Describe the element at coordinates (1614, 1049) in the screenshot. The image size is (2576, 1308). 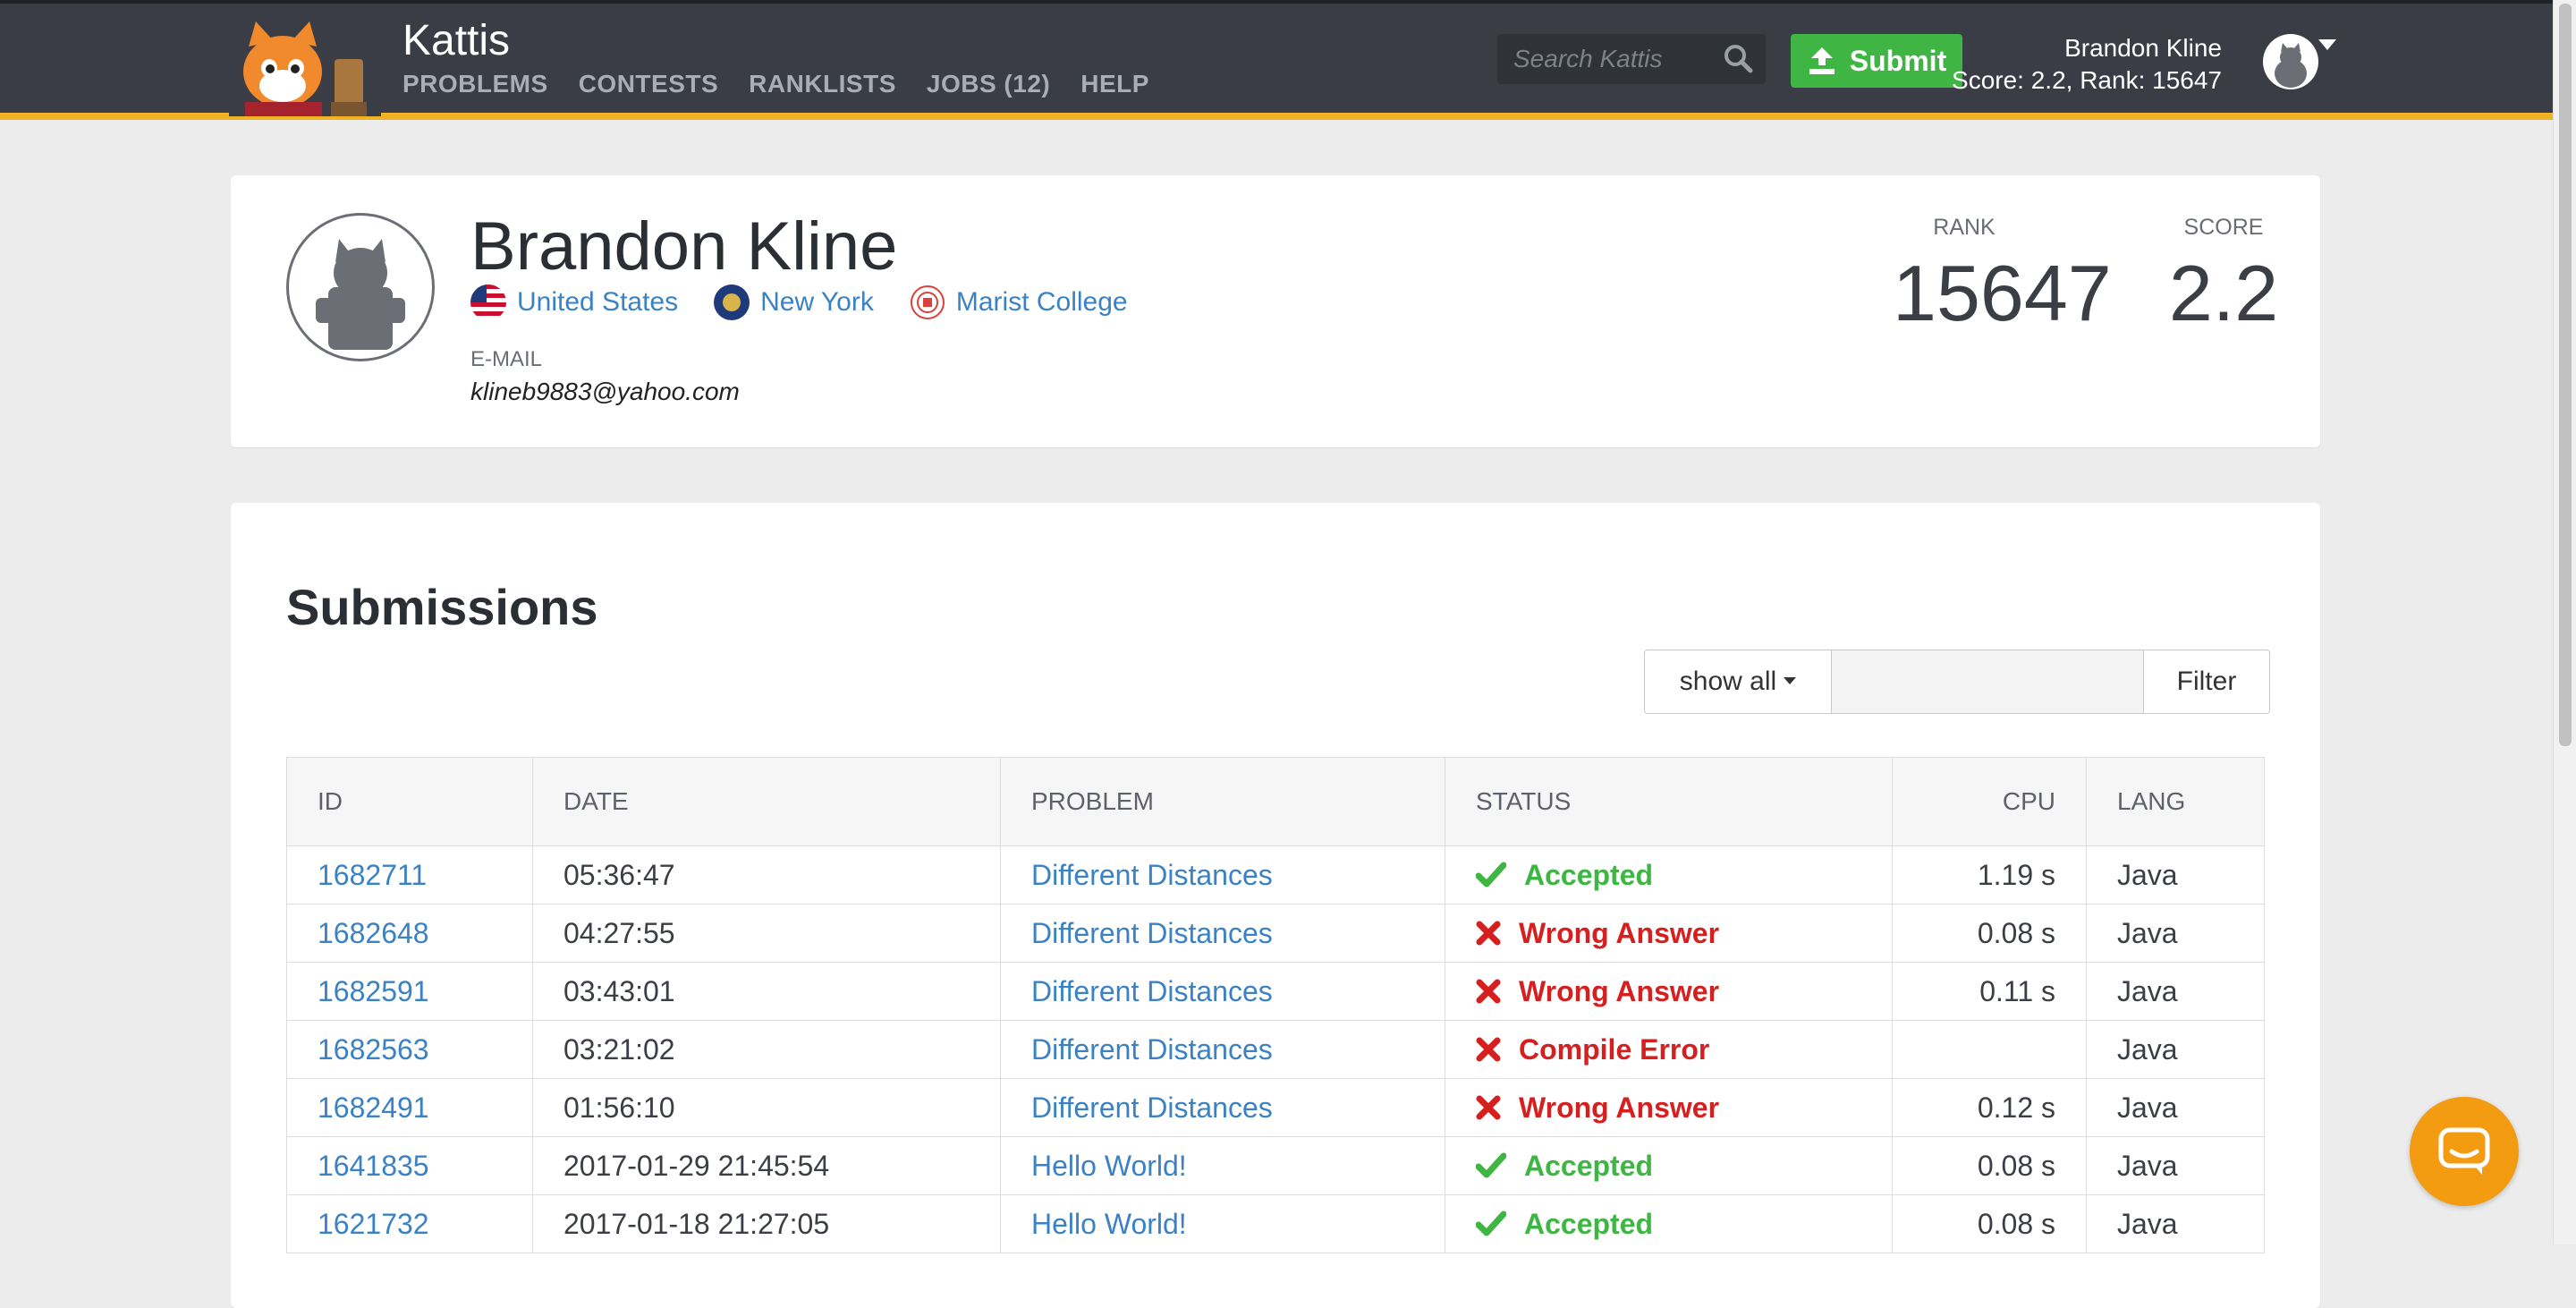
I see `status-text: Compile Error` at that location.